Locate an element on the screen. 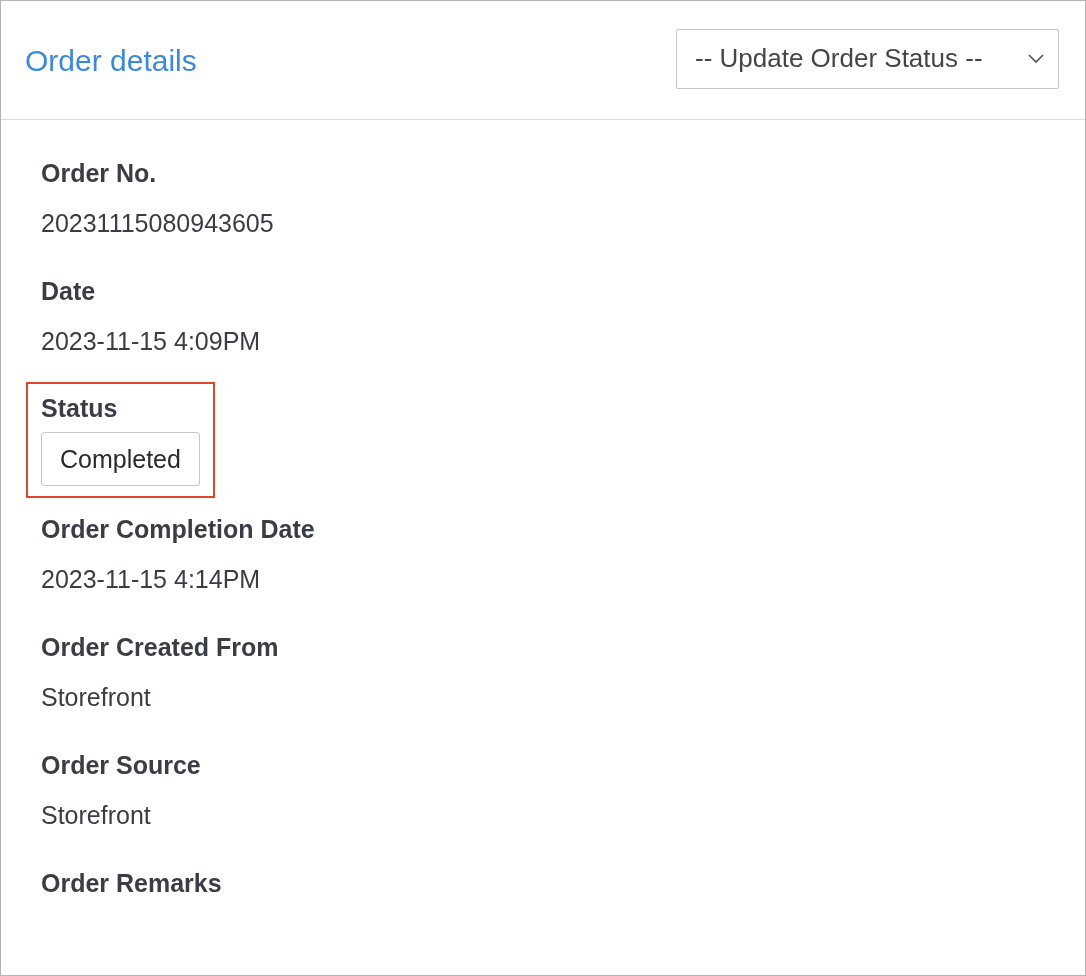 The image size is (1086, 976). field-label: Order No. is located at coordinates (99, 173).